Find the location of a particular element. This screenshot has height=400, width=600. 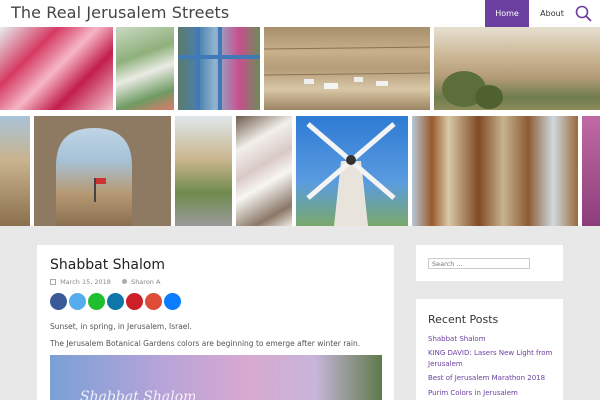

site-header: The Real Jerusalem Streets Home About is located at coordinates (300, 13).